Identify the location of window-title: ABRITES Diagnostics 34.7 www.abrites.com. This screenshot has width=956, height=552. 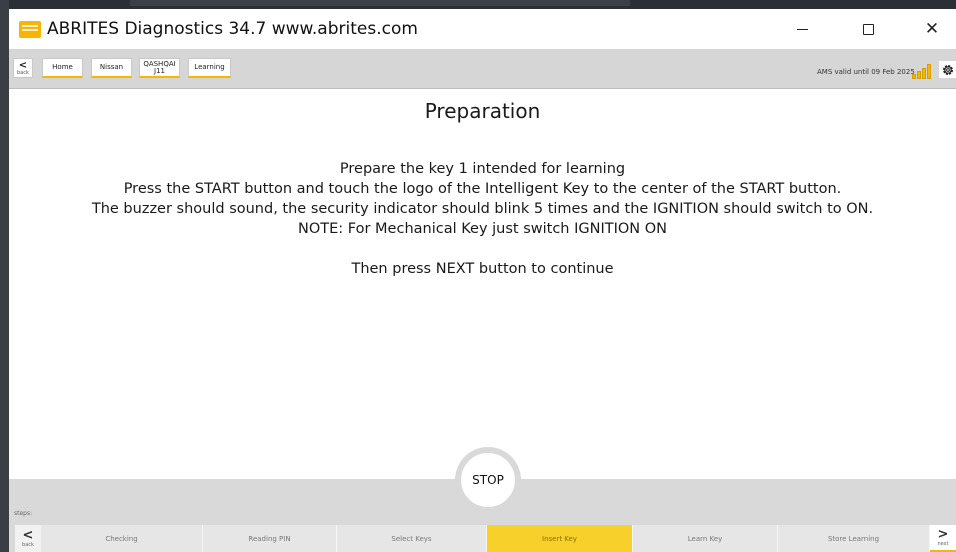
(232, 29).